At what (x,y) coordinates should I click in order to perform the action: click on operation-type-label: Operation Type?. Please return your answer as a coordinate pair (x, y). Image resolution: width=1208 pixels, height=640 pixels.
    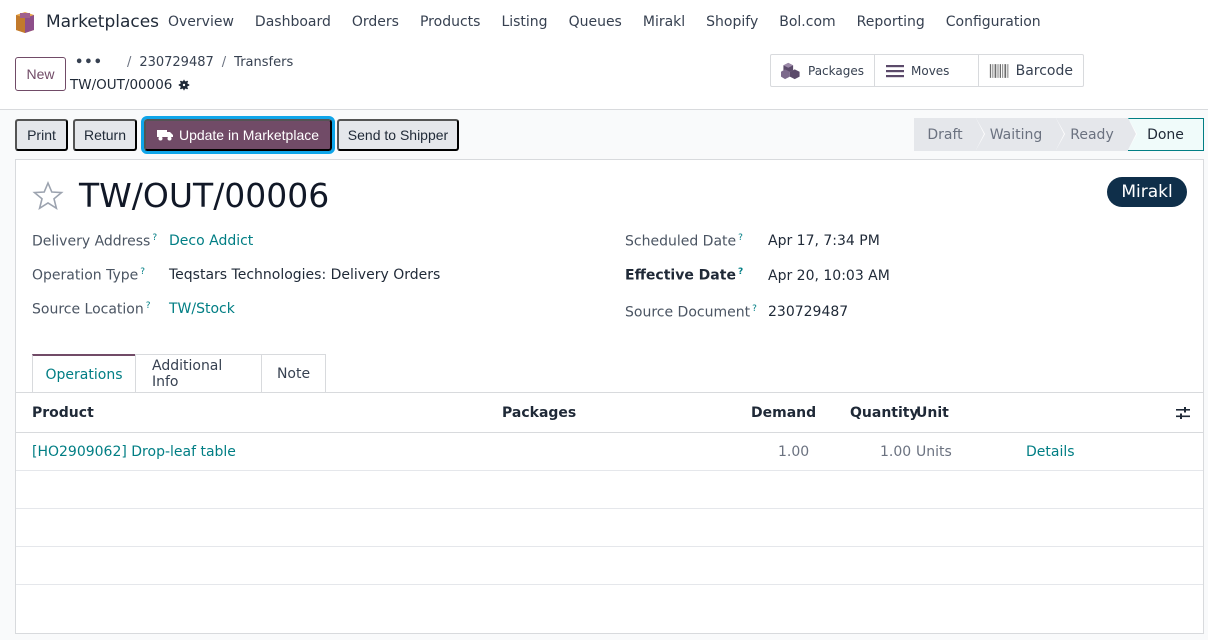
    Looking at the image, I should click on (89, 275).